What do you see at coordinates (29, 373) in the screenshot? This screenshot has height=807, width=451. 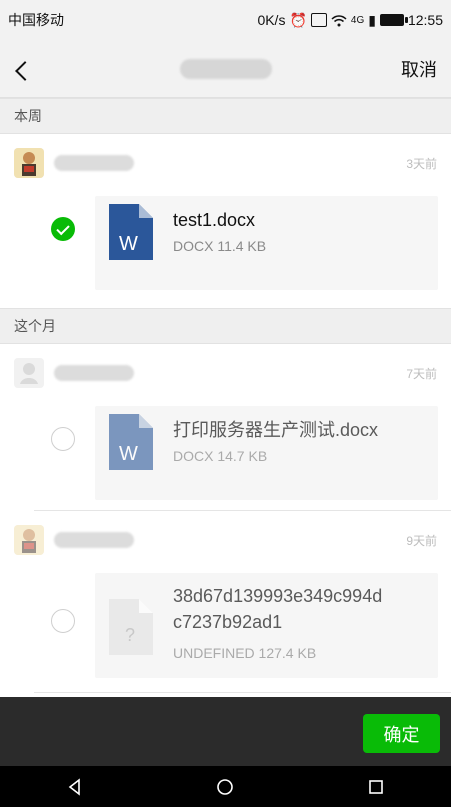 I see `default-avatar-icon` at bounding box center [29, 373].